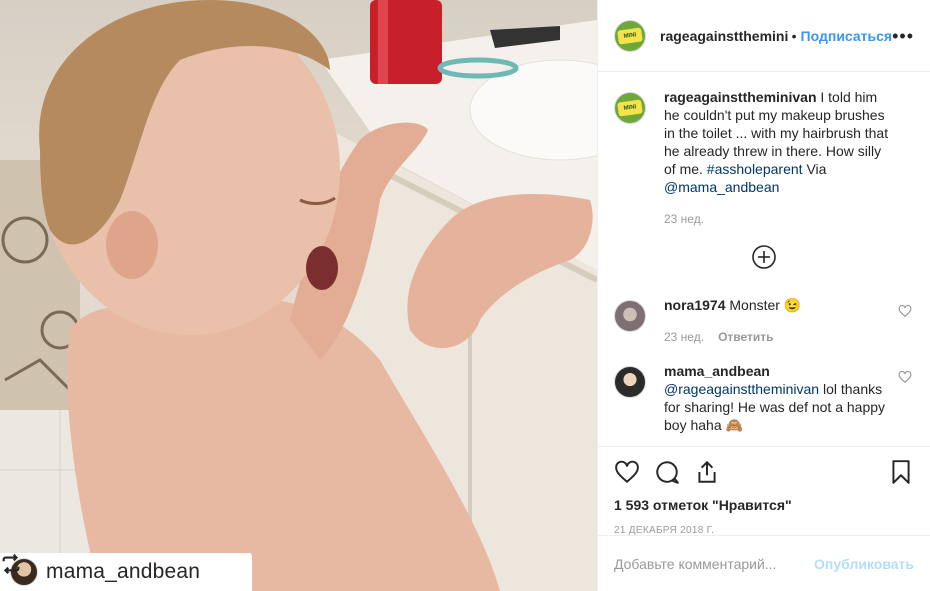 This screenshot has width=930, height=591. Describe the element at coordinates (707, 472) in the screenshot. I see `share-icon` at that location.